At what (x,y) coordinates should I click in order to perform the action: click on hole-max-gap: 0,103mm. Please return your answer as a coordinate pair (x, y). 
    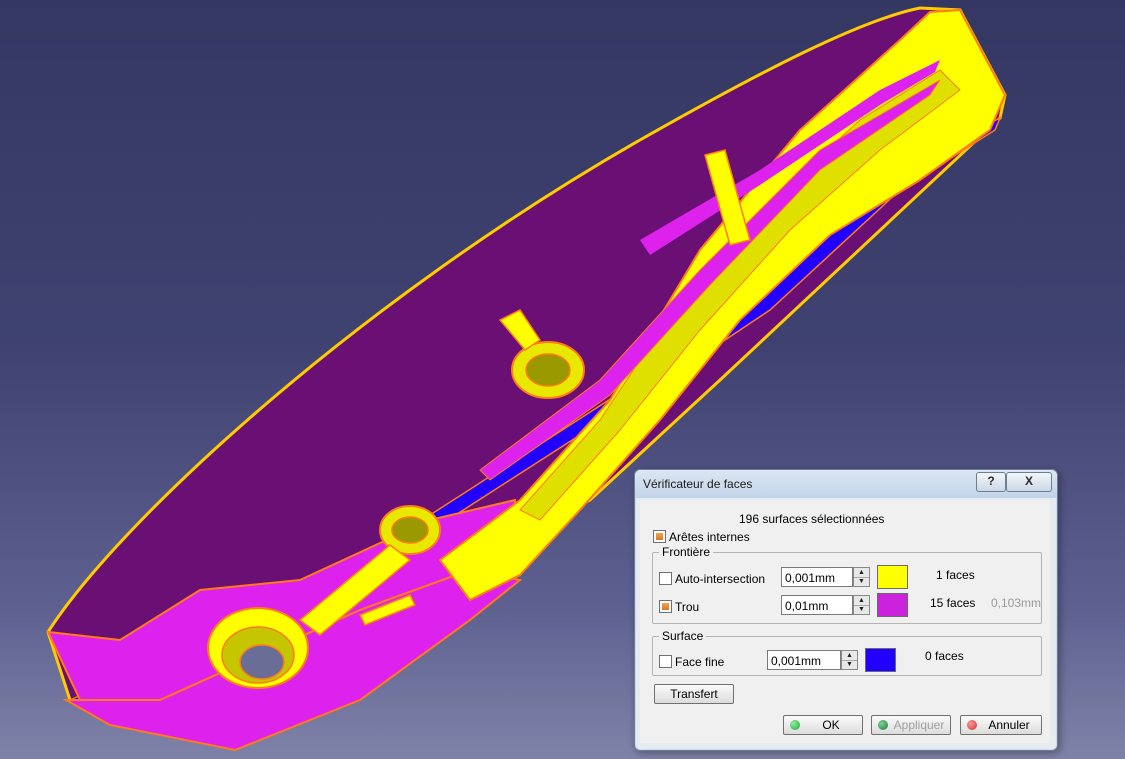
    Looking at the image, I should click on (1016, 603).